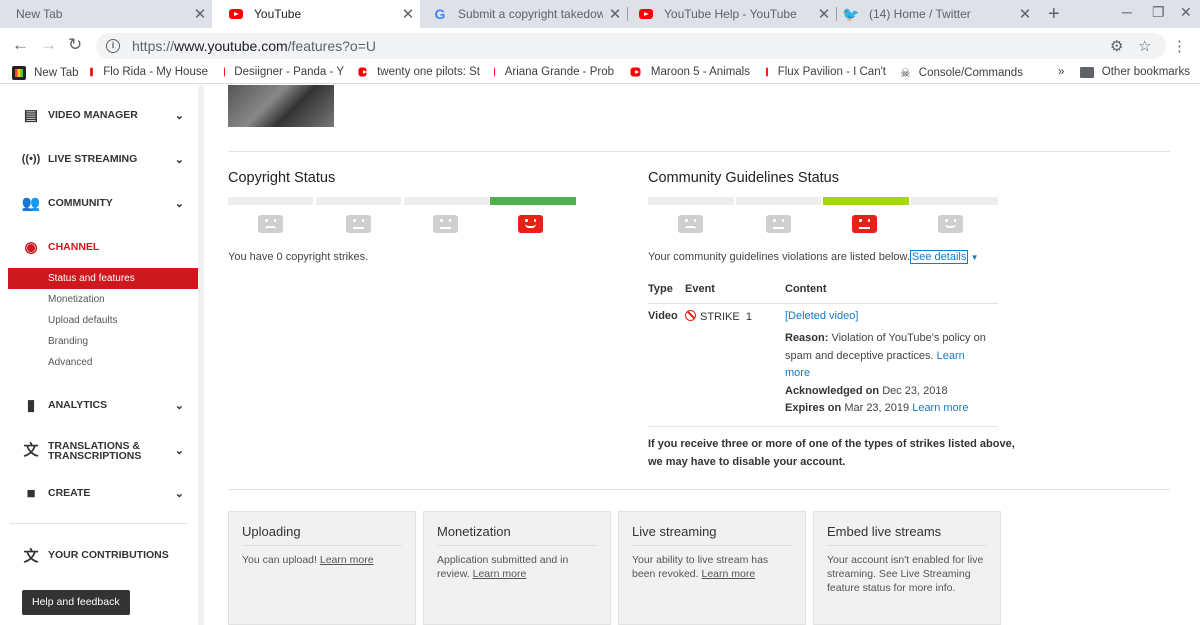 The height and width of the screenshot is (625, 1200). What do you see at coordinates (316, 14) in the screenshot?
I see `tab-youtube: YouTube ✕` at bounding box center [316, 14].